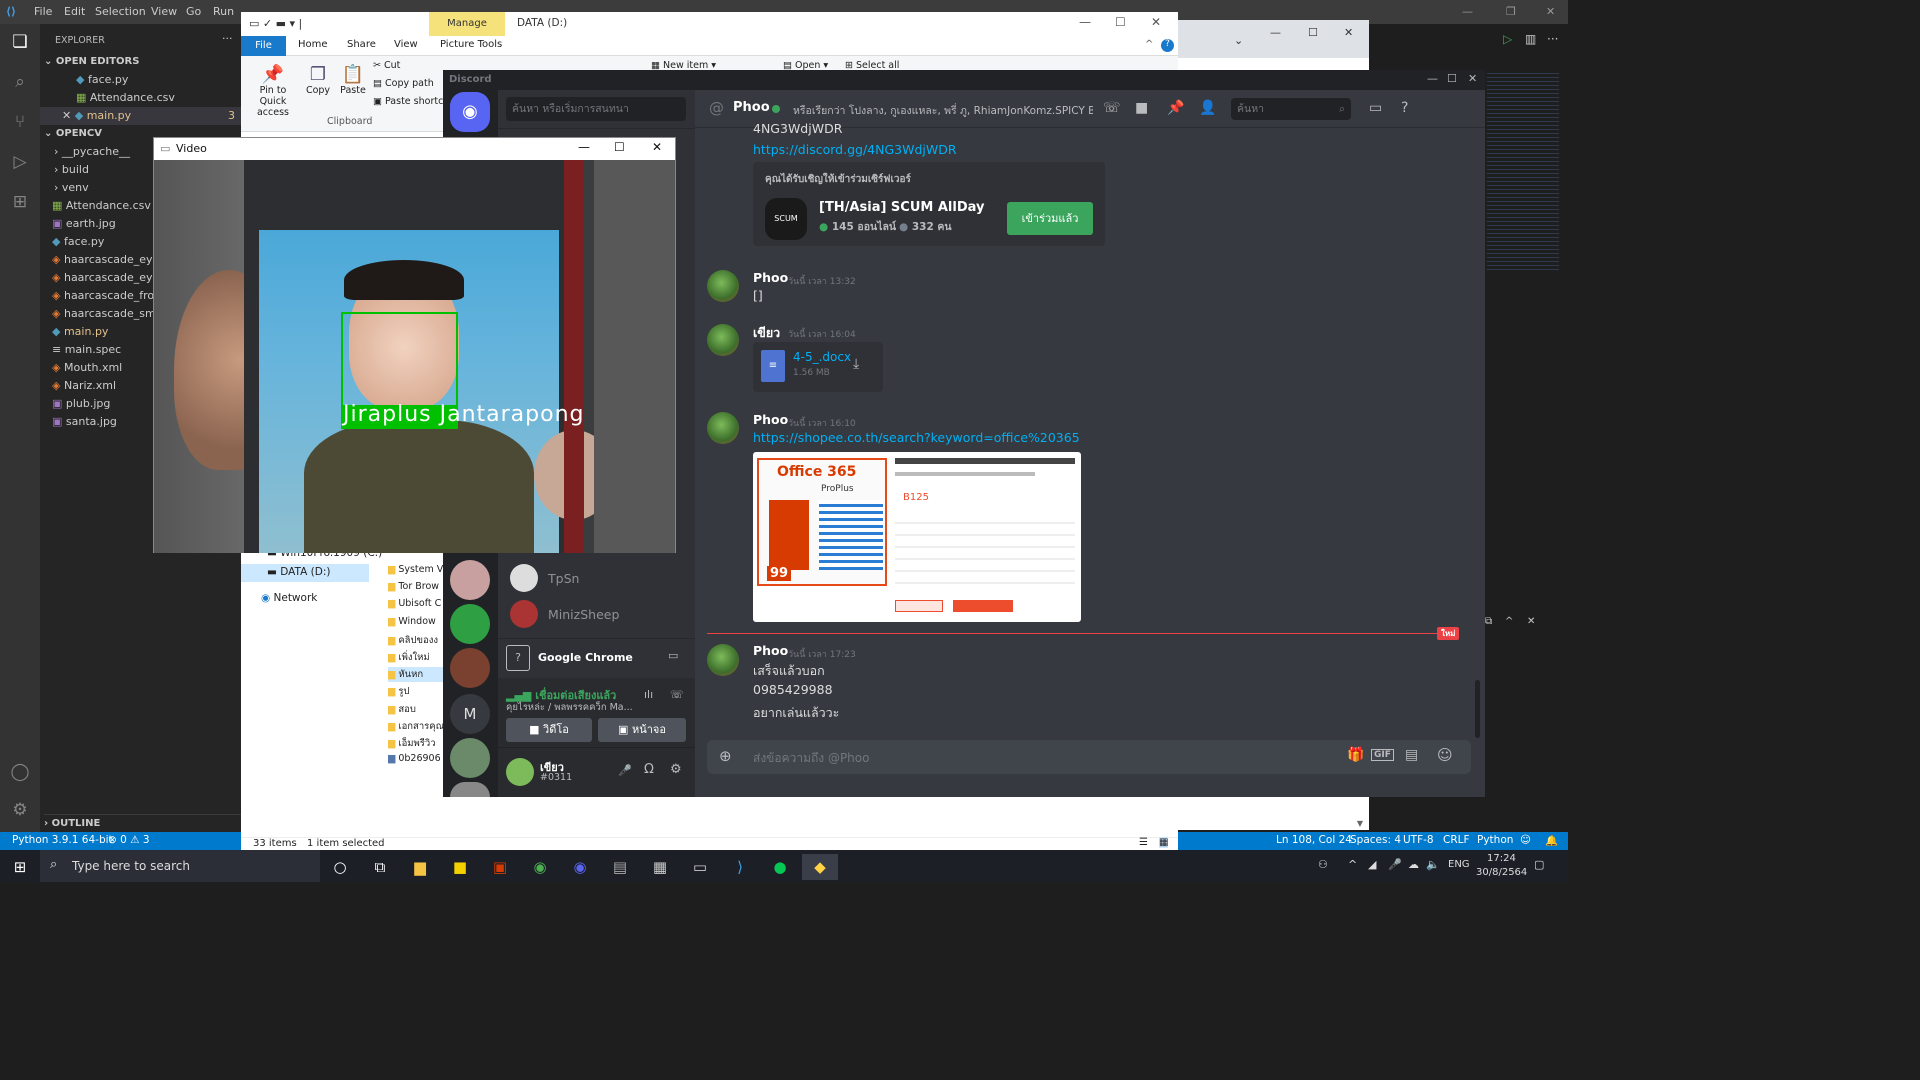 This screenshot has width=1920, height=1080. I want to click on outline-header: › OUTLINE, so click(144, 823).